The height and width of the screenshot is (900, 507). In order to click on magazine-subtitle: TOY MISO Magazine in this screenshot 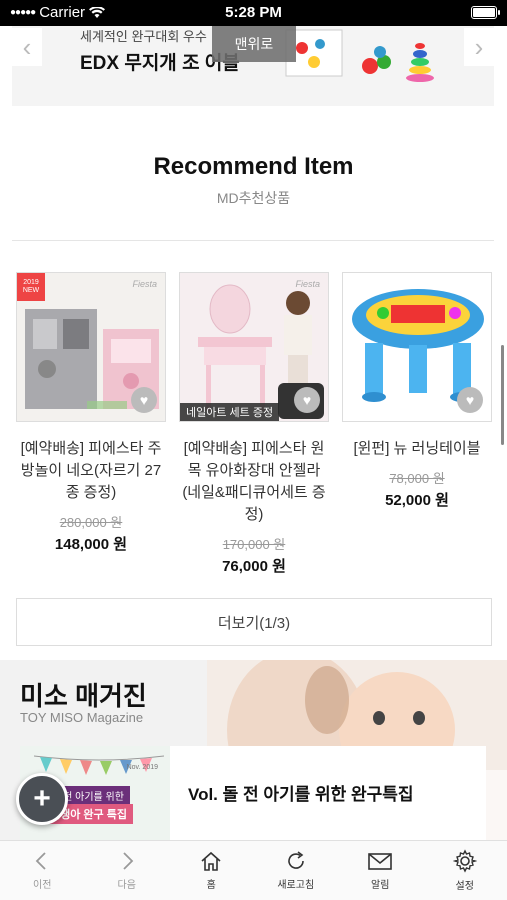, I will do `click(82, 717)`.